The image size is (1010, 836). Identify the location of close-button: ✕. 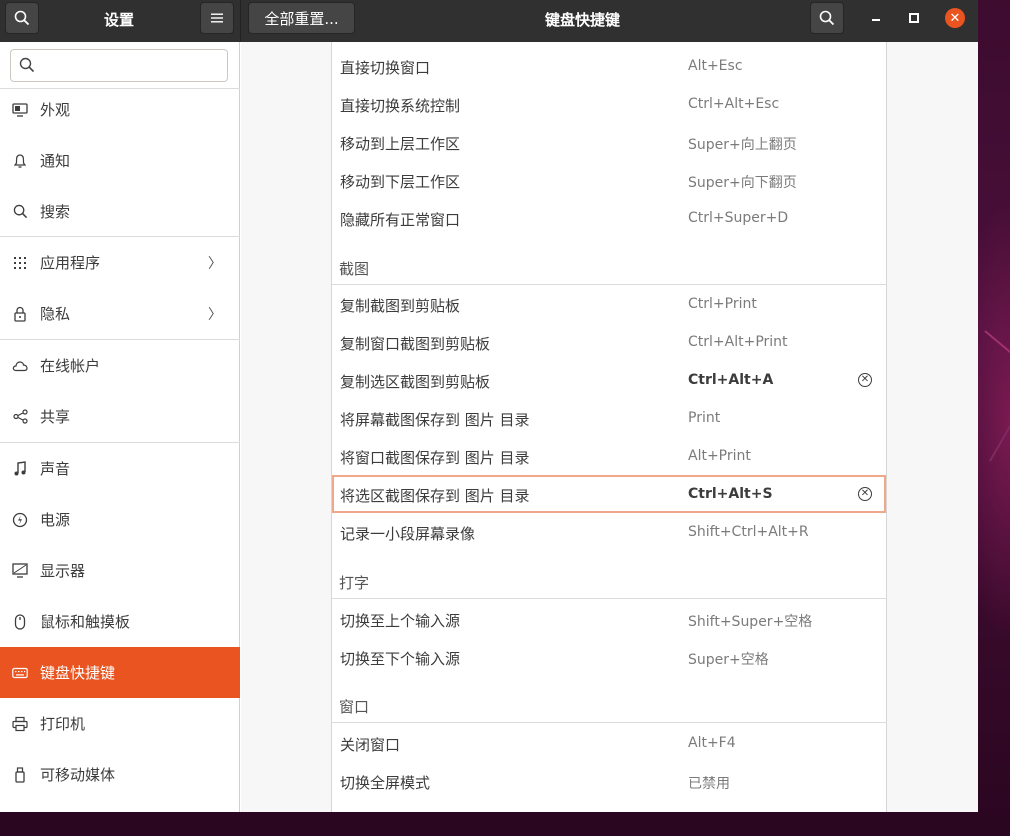
(955, 18).